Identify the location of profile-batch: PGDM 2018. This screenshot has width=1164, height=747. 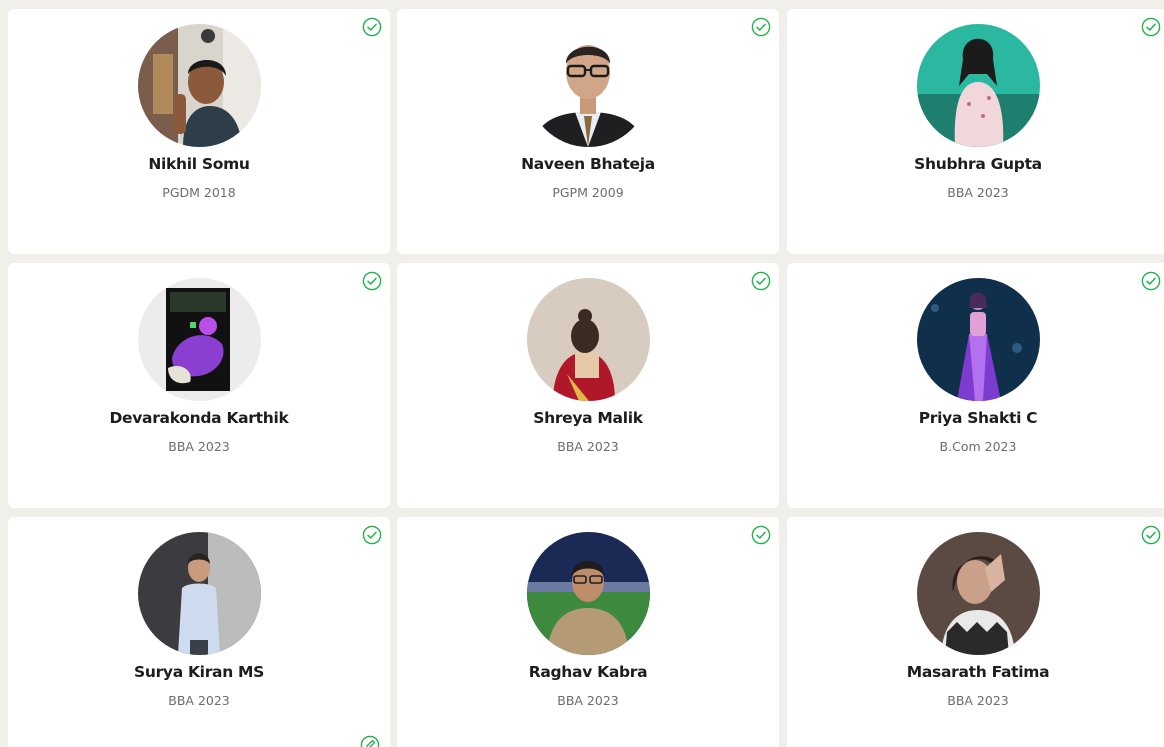
(199, 192).